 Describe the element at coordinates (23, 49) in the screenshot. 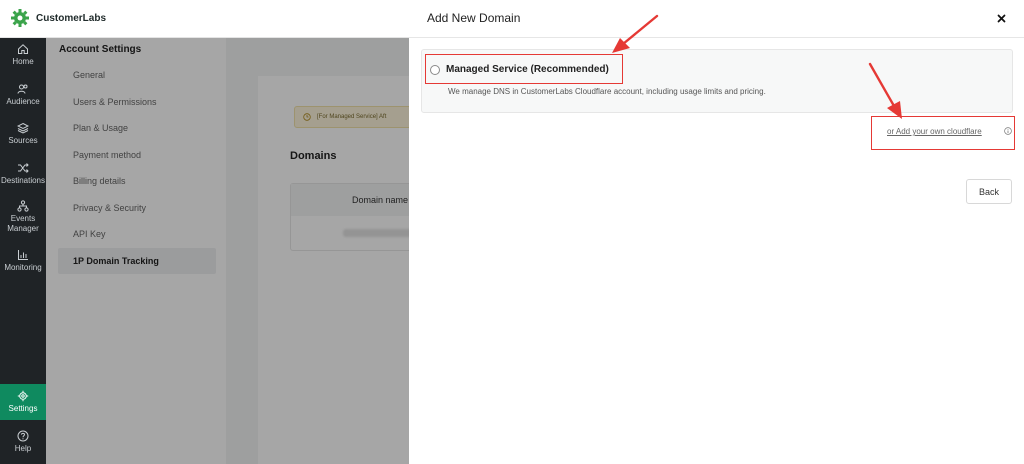

I see `home-icon` at that location.